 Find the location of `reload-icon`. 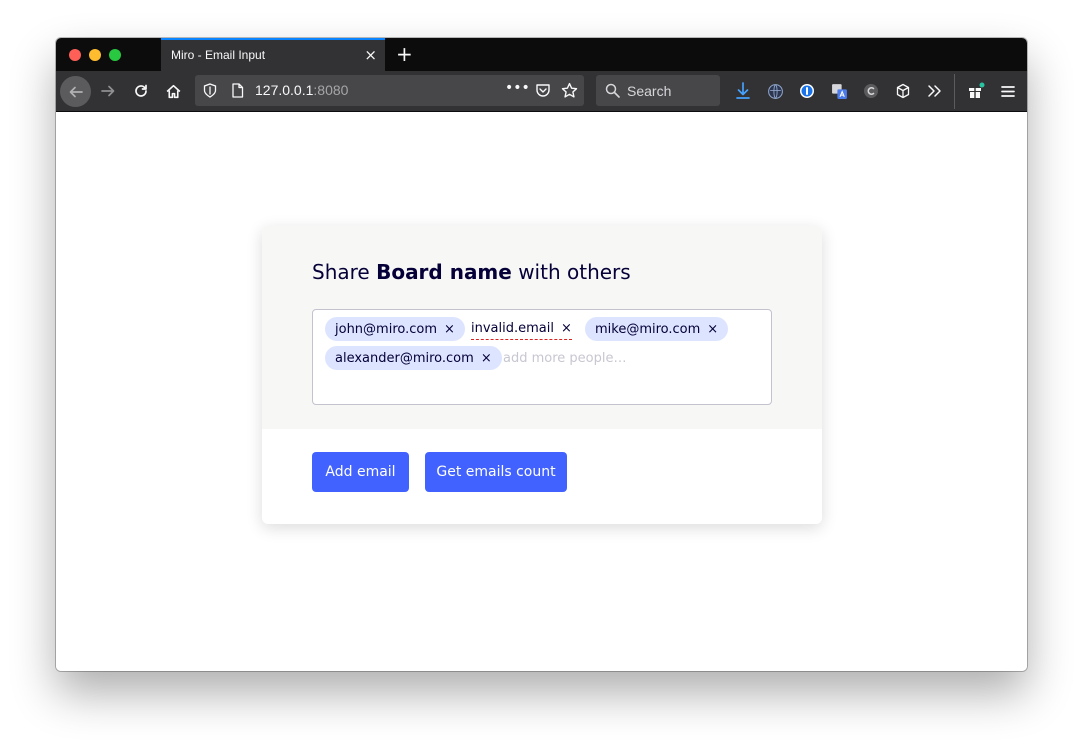

reload-icon is located at coordinates (141, 90).